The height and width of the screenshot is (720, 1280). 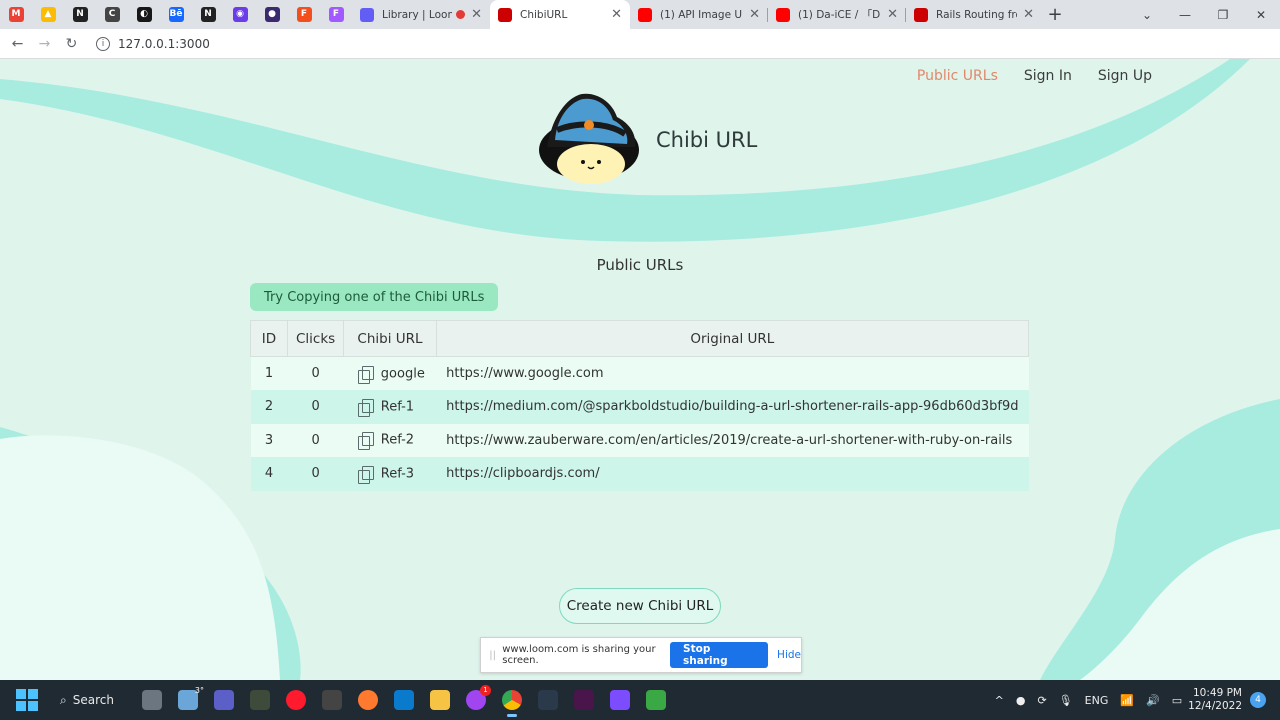 What do you see at coordinates (260, 700) in the screenshot?
I see `lamp-app-icon` at bounding box center [260, 700].